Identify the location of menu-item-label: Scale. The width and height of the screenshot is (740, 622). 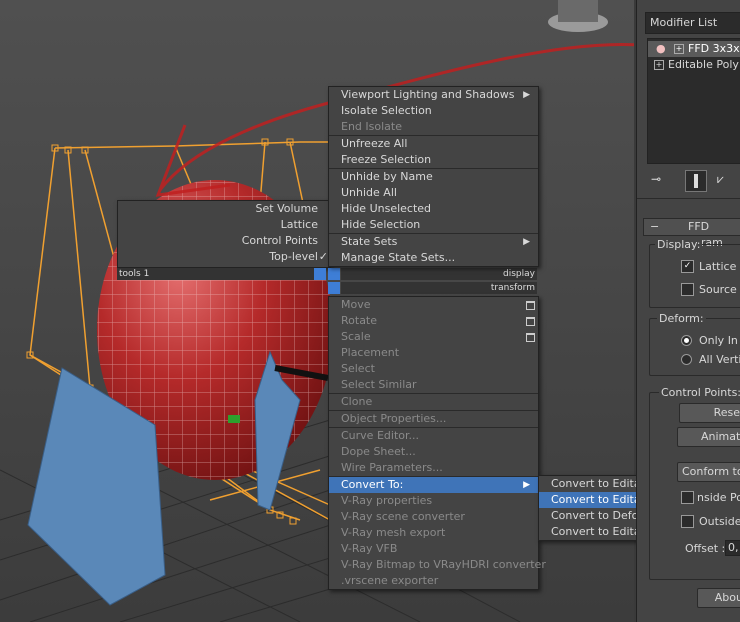
(356, 336).